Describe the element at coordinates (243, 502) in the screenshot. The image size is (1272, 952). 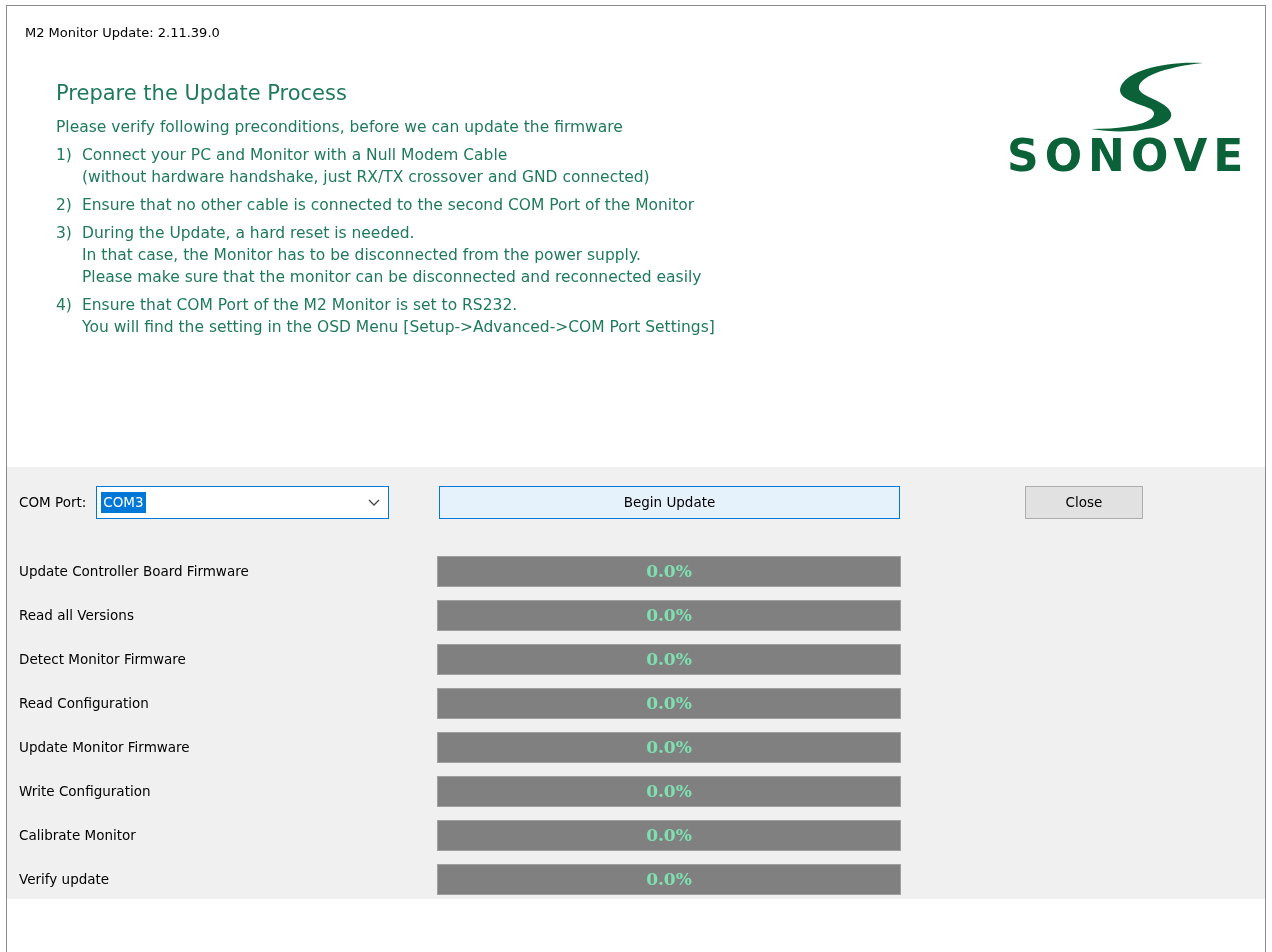
I see `com-port-dropdown: COM3` at that location.